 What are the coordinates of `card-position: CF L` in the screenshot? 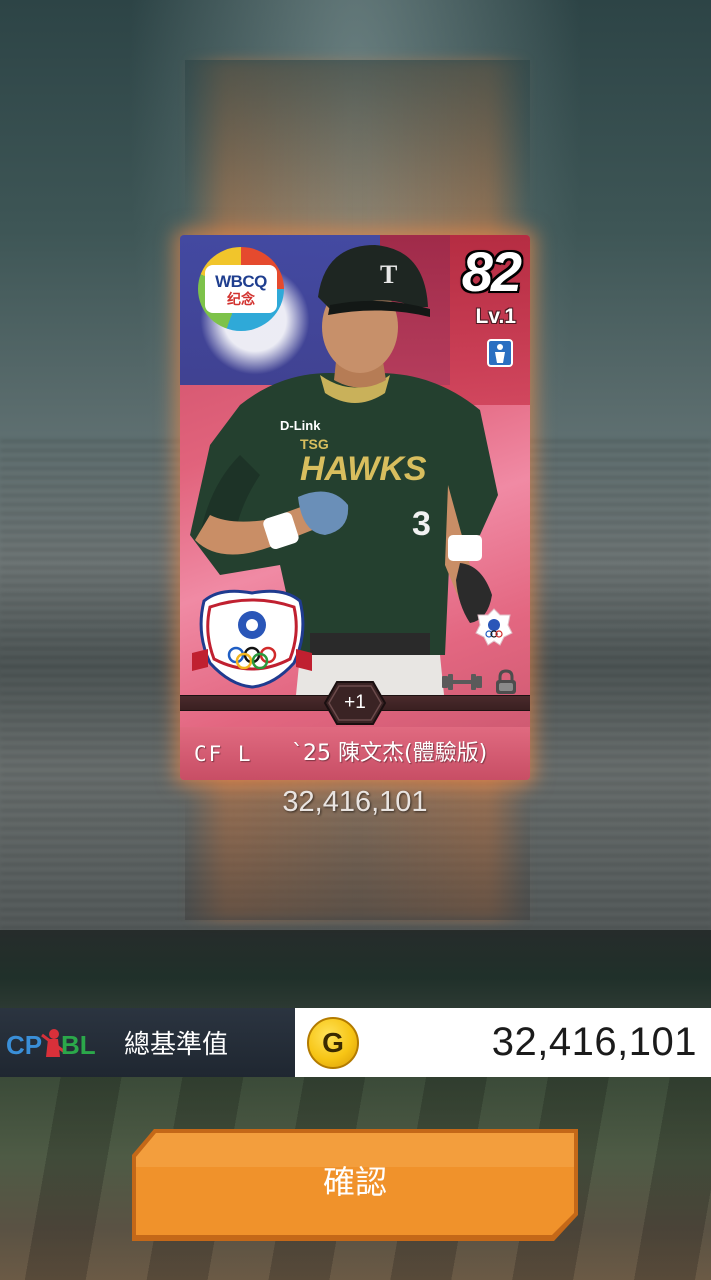 It's located at (223, 753).